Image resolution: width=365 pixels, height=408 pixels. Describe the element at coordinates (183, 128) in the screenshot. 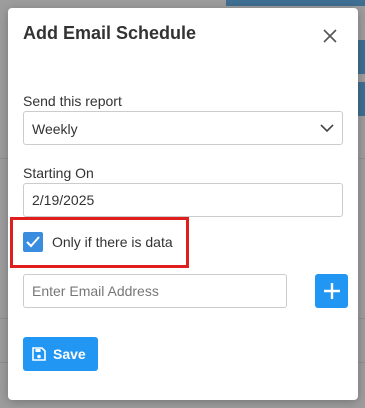

I see `send-report-select: Weekly` at that location.